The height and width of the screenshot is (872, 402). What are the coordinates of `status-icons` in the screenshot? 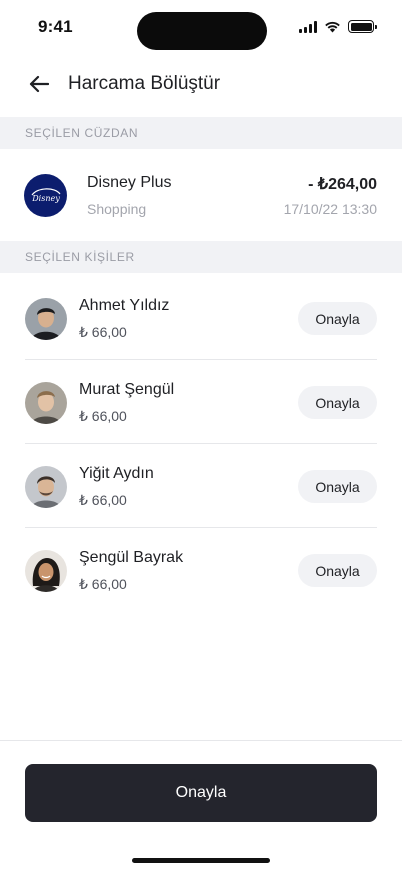 It's located at (338, 26).